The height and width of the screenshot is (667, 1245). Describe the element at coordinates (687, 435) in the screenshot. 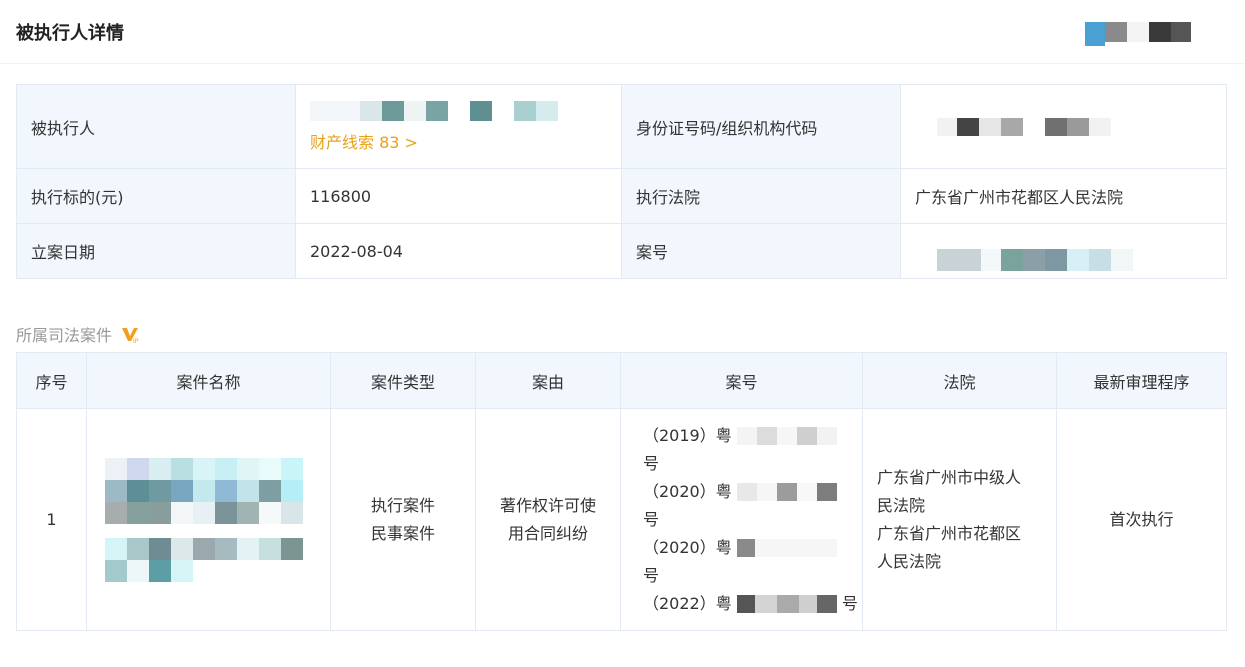

I see `case-number-prefix: （2019）粤` at that location.